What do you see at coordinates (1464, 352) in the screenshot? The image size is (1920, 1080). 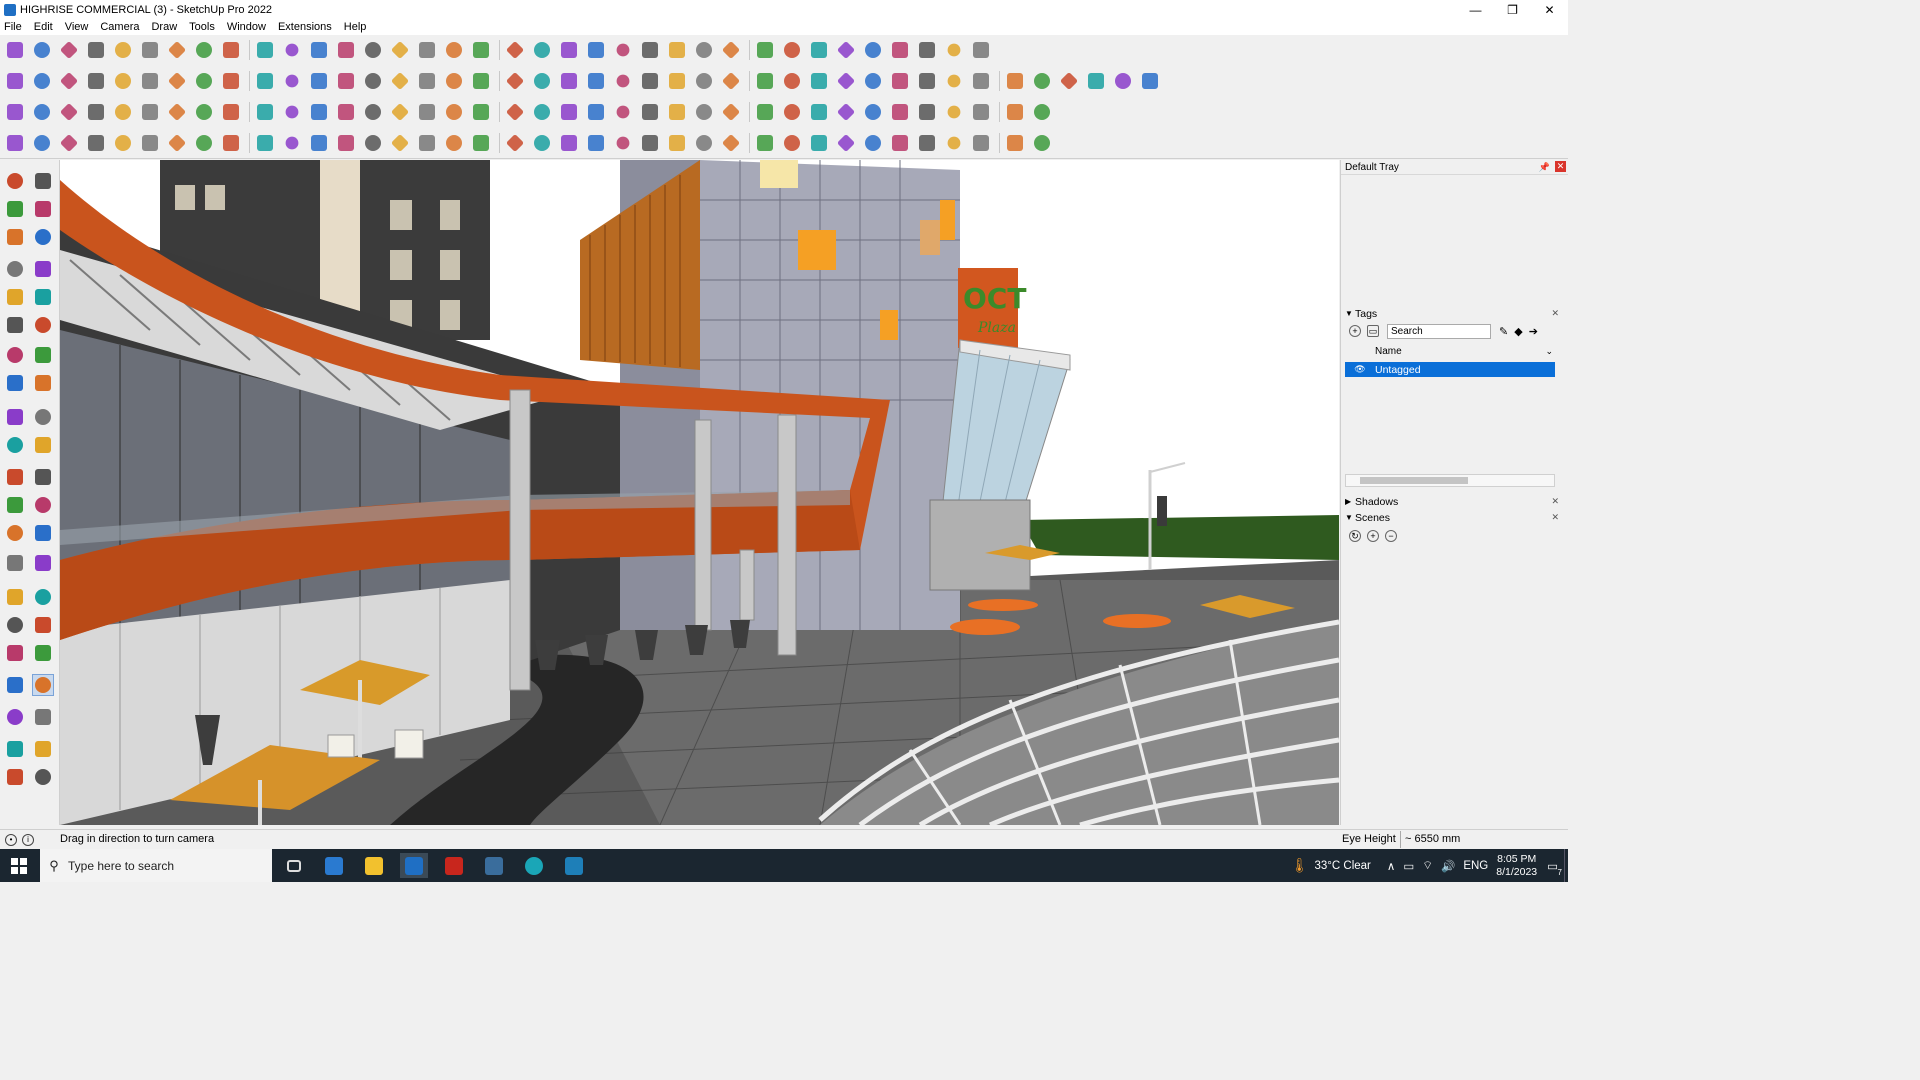 I see `tags-column-header: Name ⌄` at bounding box center [1464, 352].